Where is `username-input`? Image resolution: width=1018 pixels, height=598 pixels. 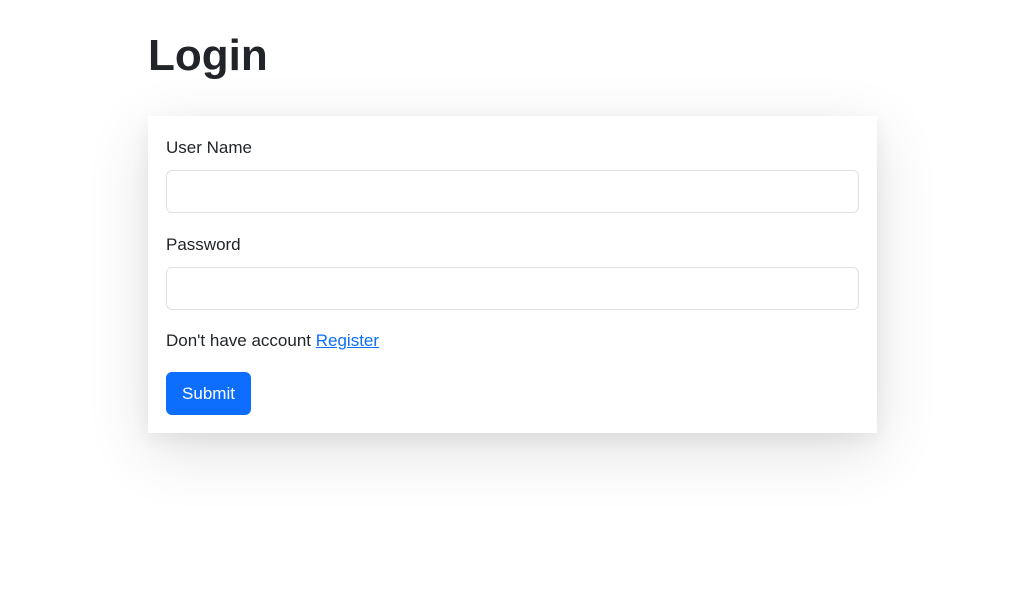
username-input is located at coordinates (512, 191).